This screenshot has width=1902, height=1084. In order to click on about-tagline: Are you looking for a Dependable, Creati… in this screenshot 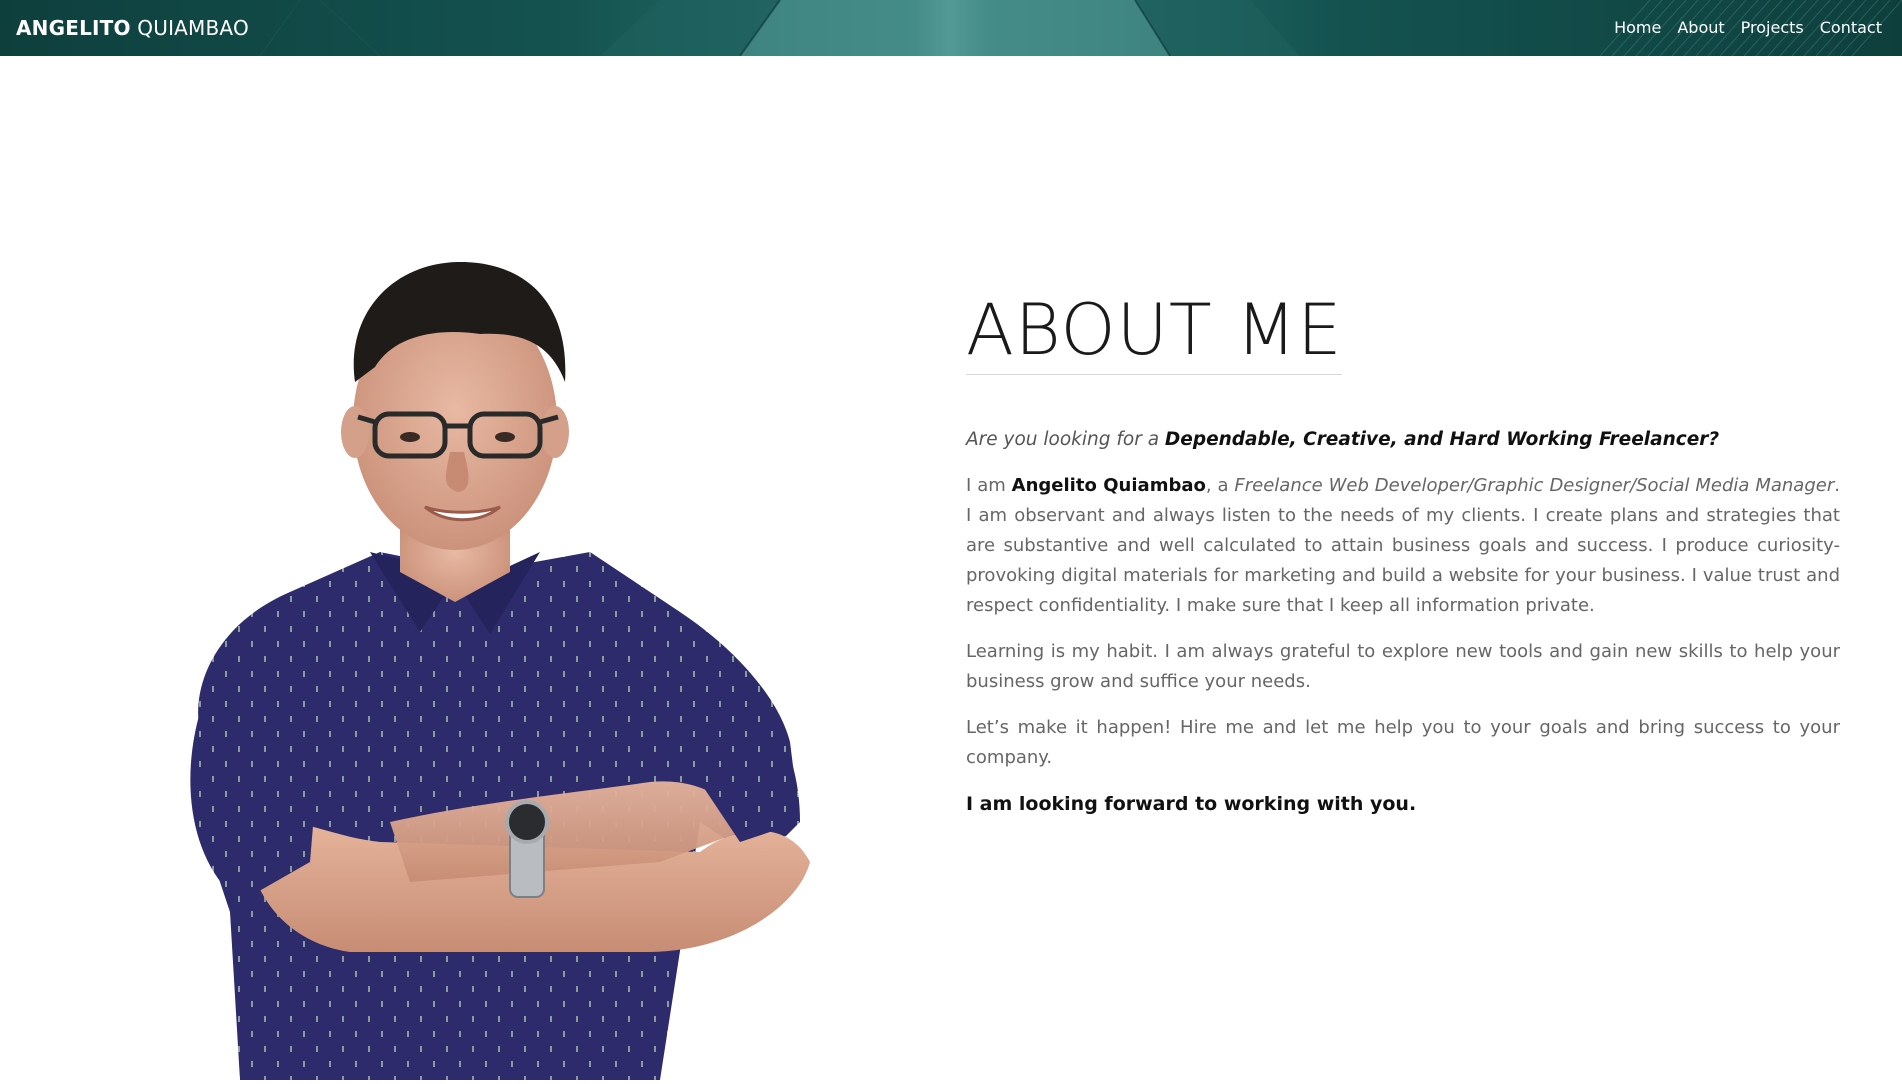, I will do `click(1403, 440)`.